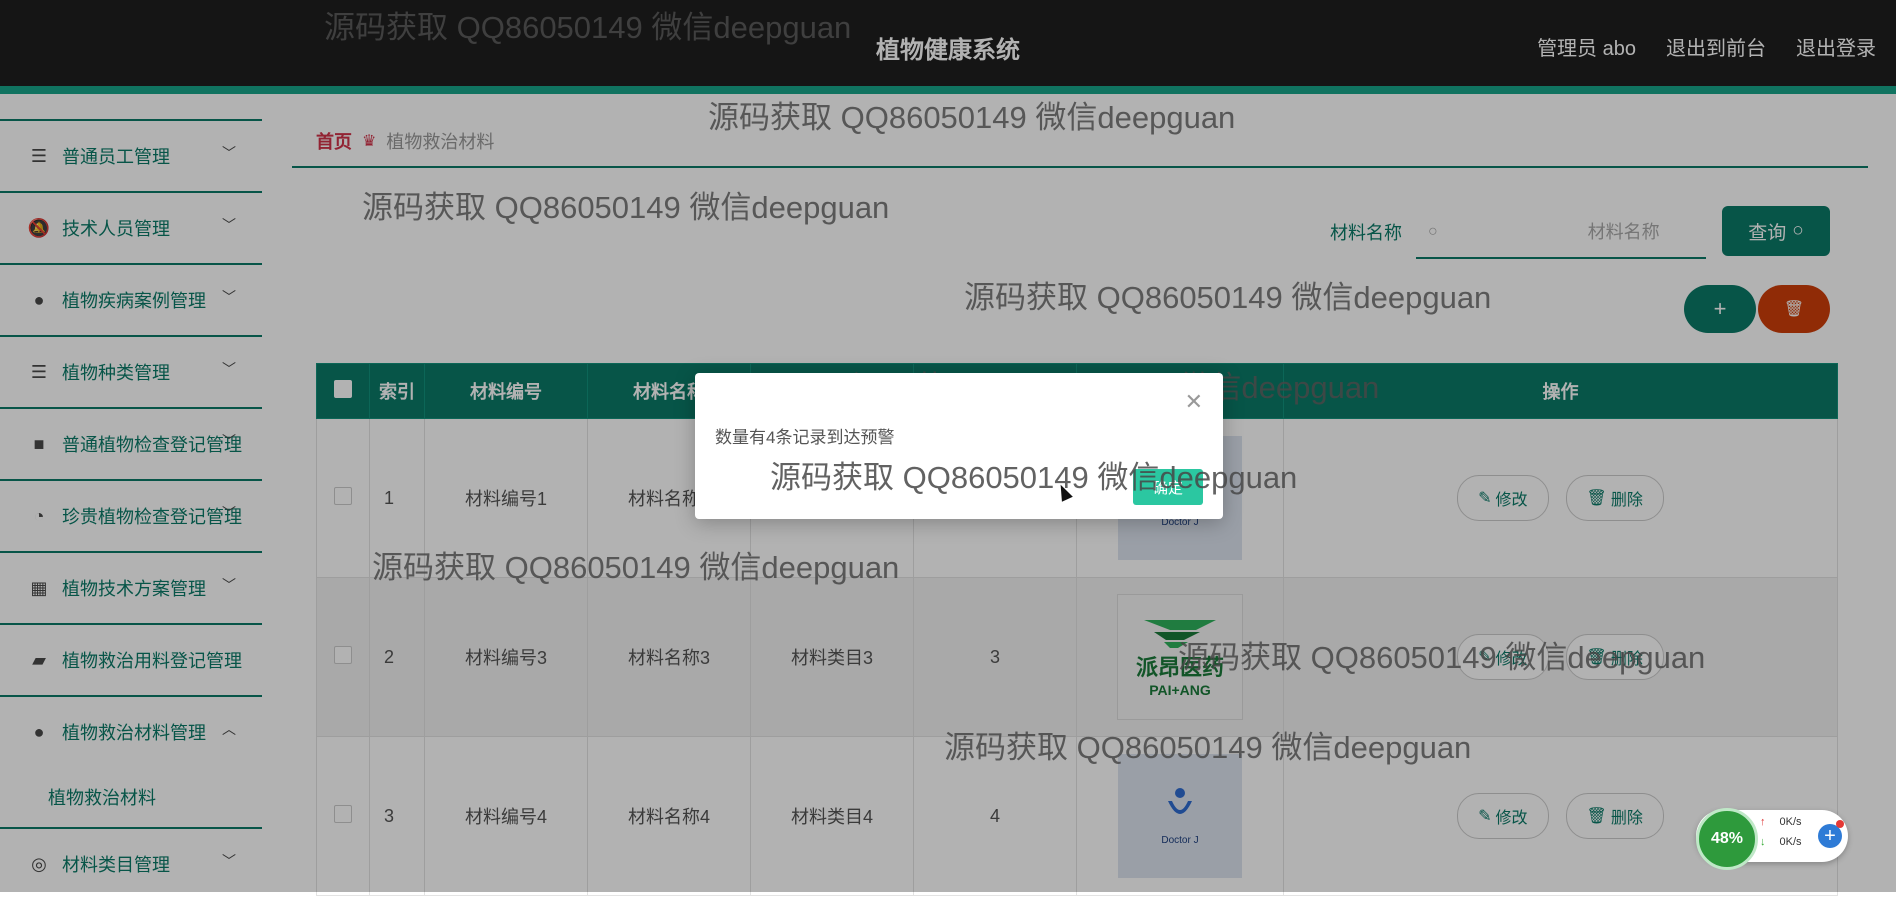 The width and height of the screenshot is (1896, 899). I want to click on alert-message: 数量有4条记录到达预警, so click(805, 437).